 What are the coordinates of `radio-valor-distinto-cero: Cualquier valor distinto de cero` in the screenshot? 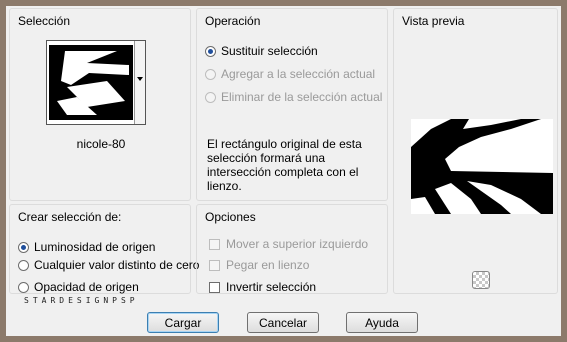 It's located at (108, 265).